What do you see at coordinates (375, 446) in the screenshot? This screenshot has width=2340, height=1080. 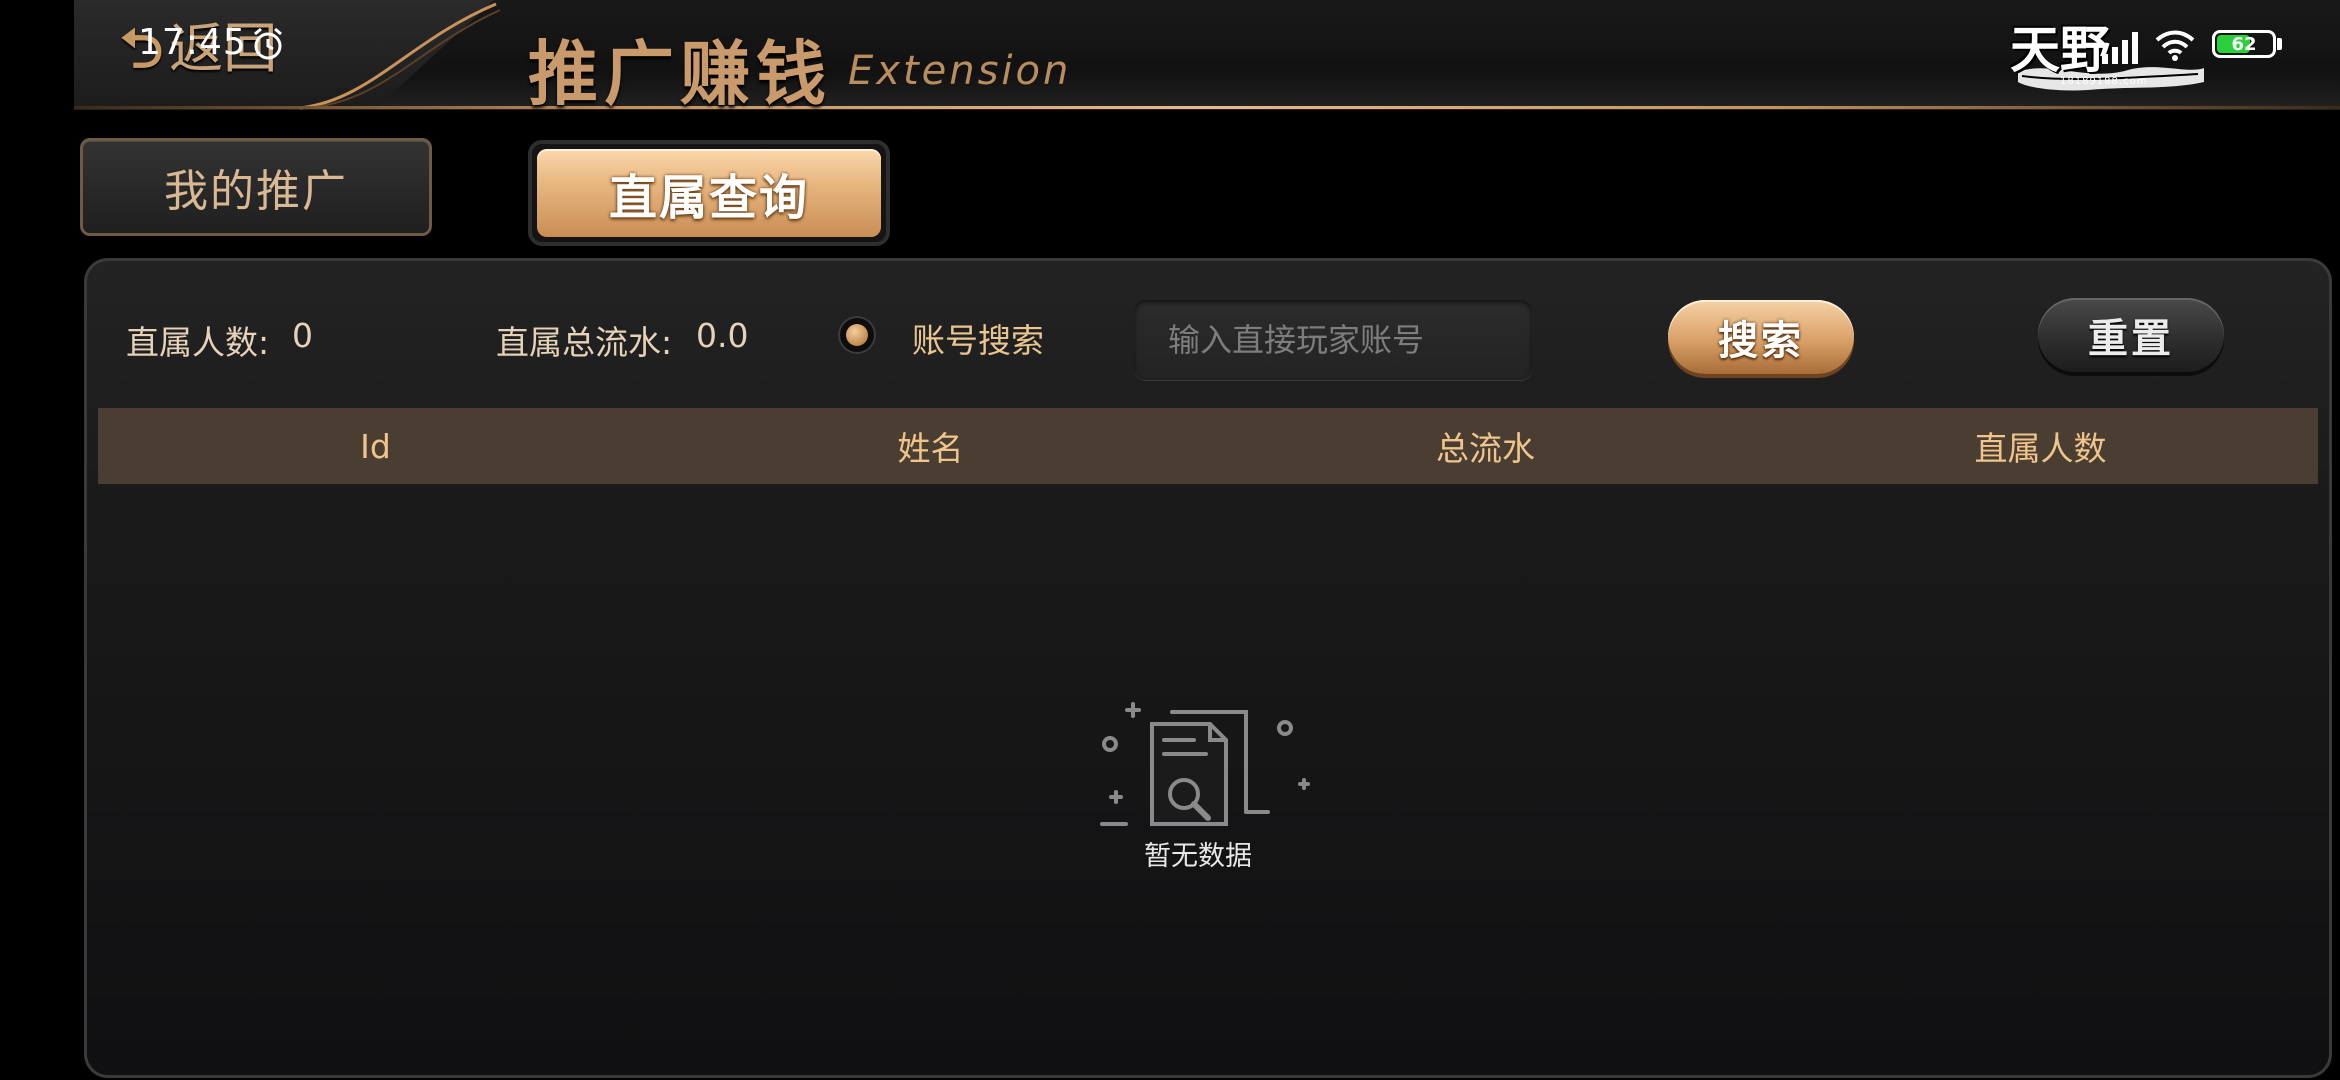 I see `column-header-id: Id` at bounding box center [375, 446].